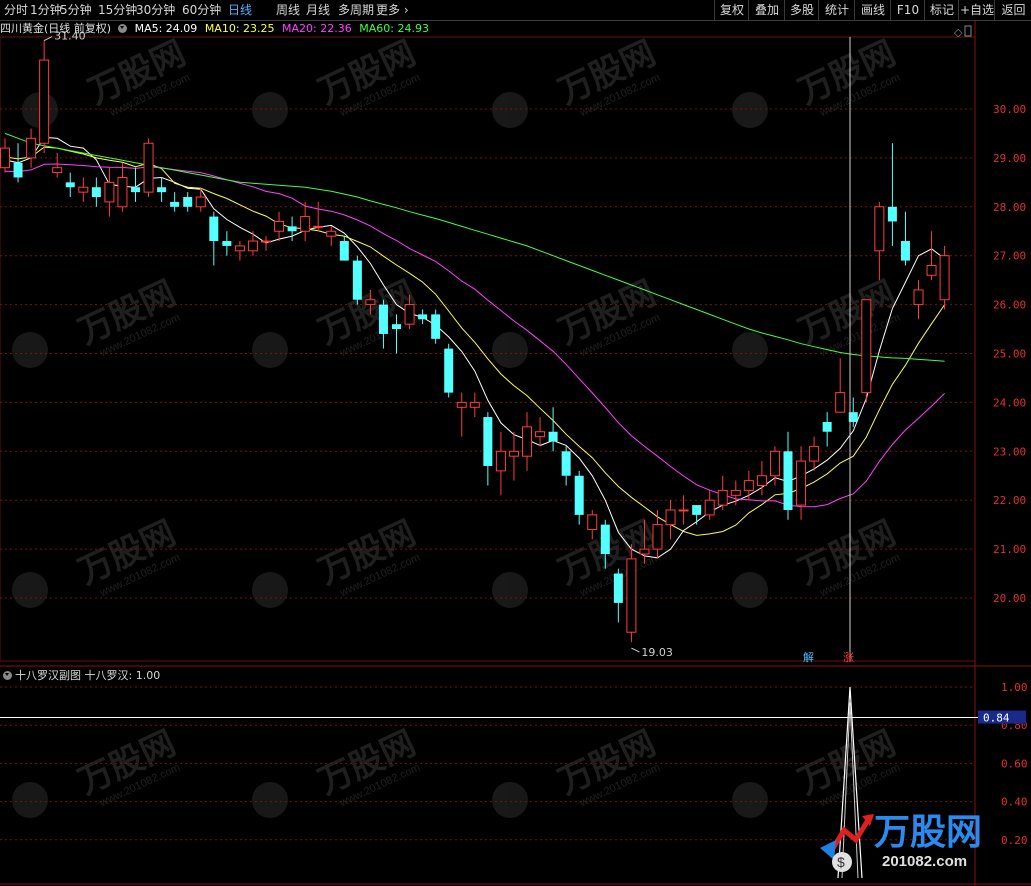 Image resolution: width=1031 pixels, height=886 pixels. I want to click on toolbar-button-0: 复权, so click(731, 10).